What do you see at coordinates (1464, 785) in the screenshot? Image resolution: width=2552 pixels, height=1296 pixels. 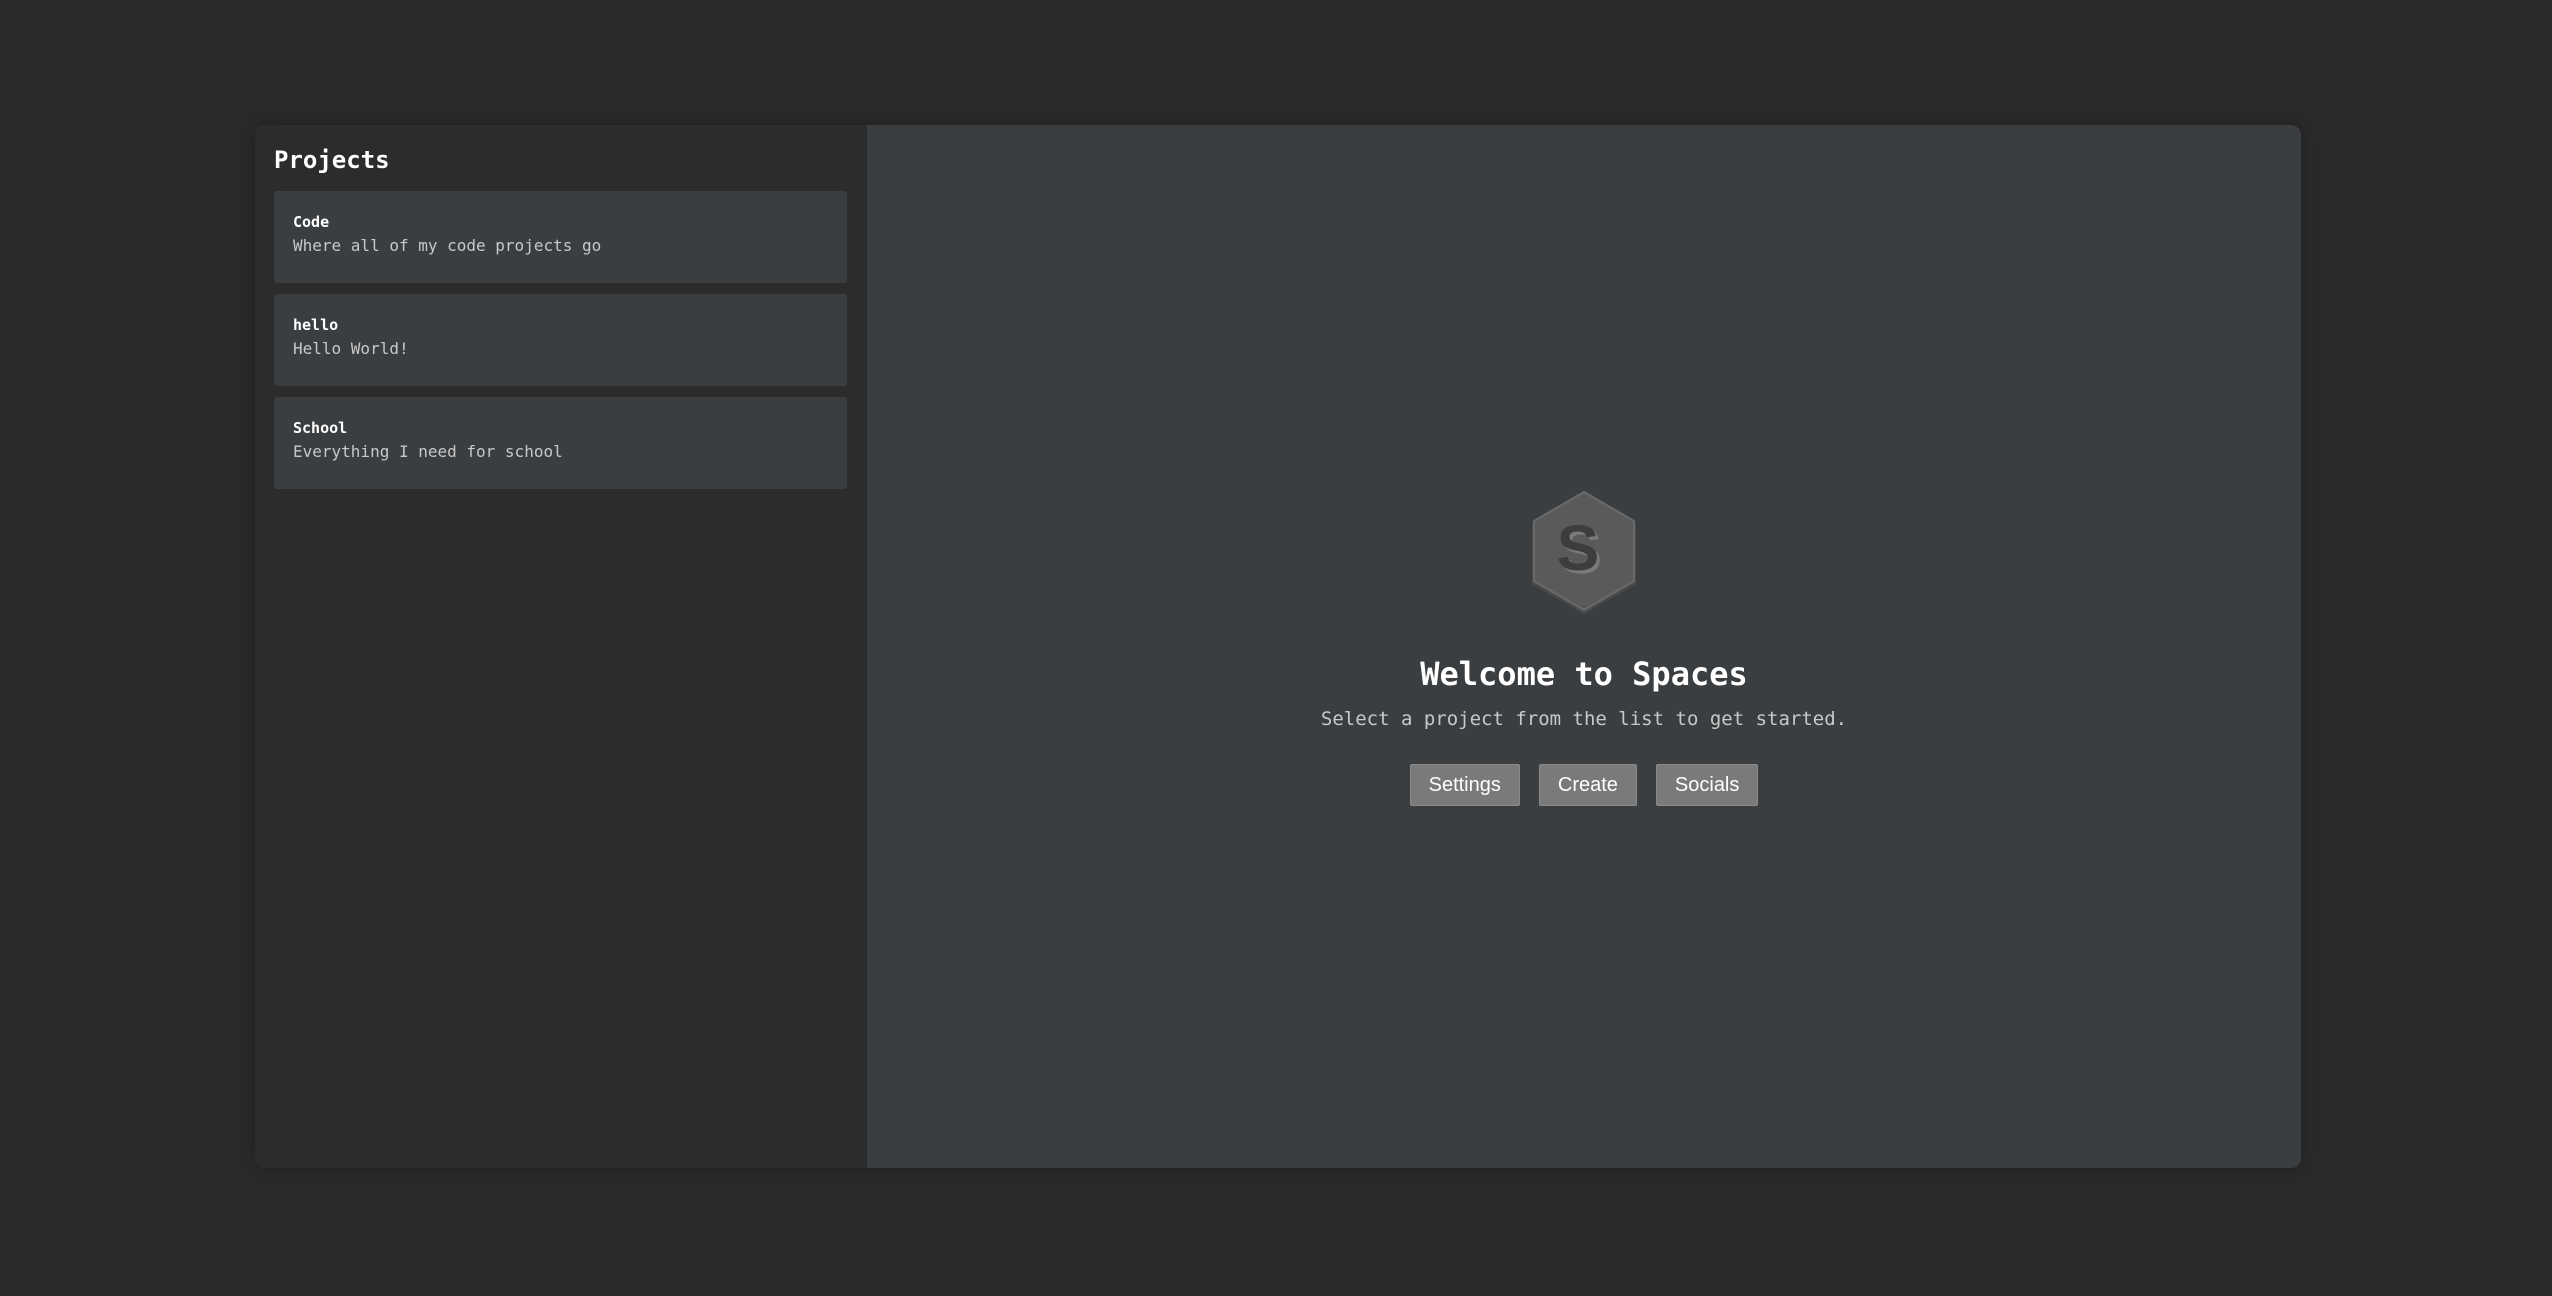 I see `settings-button: Settings` at bounding box center [1464, 785].